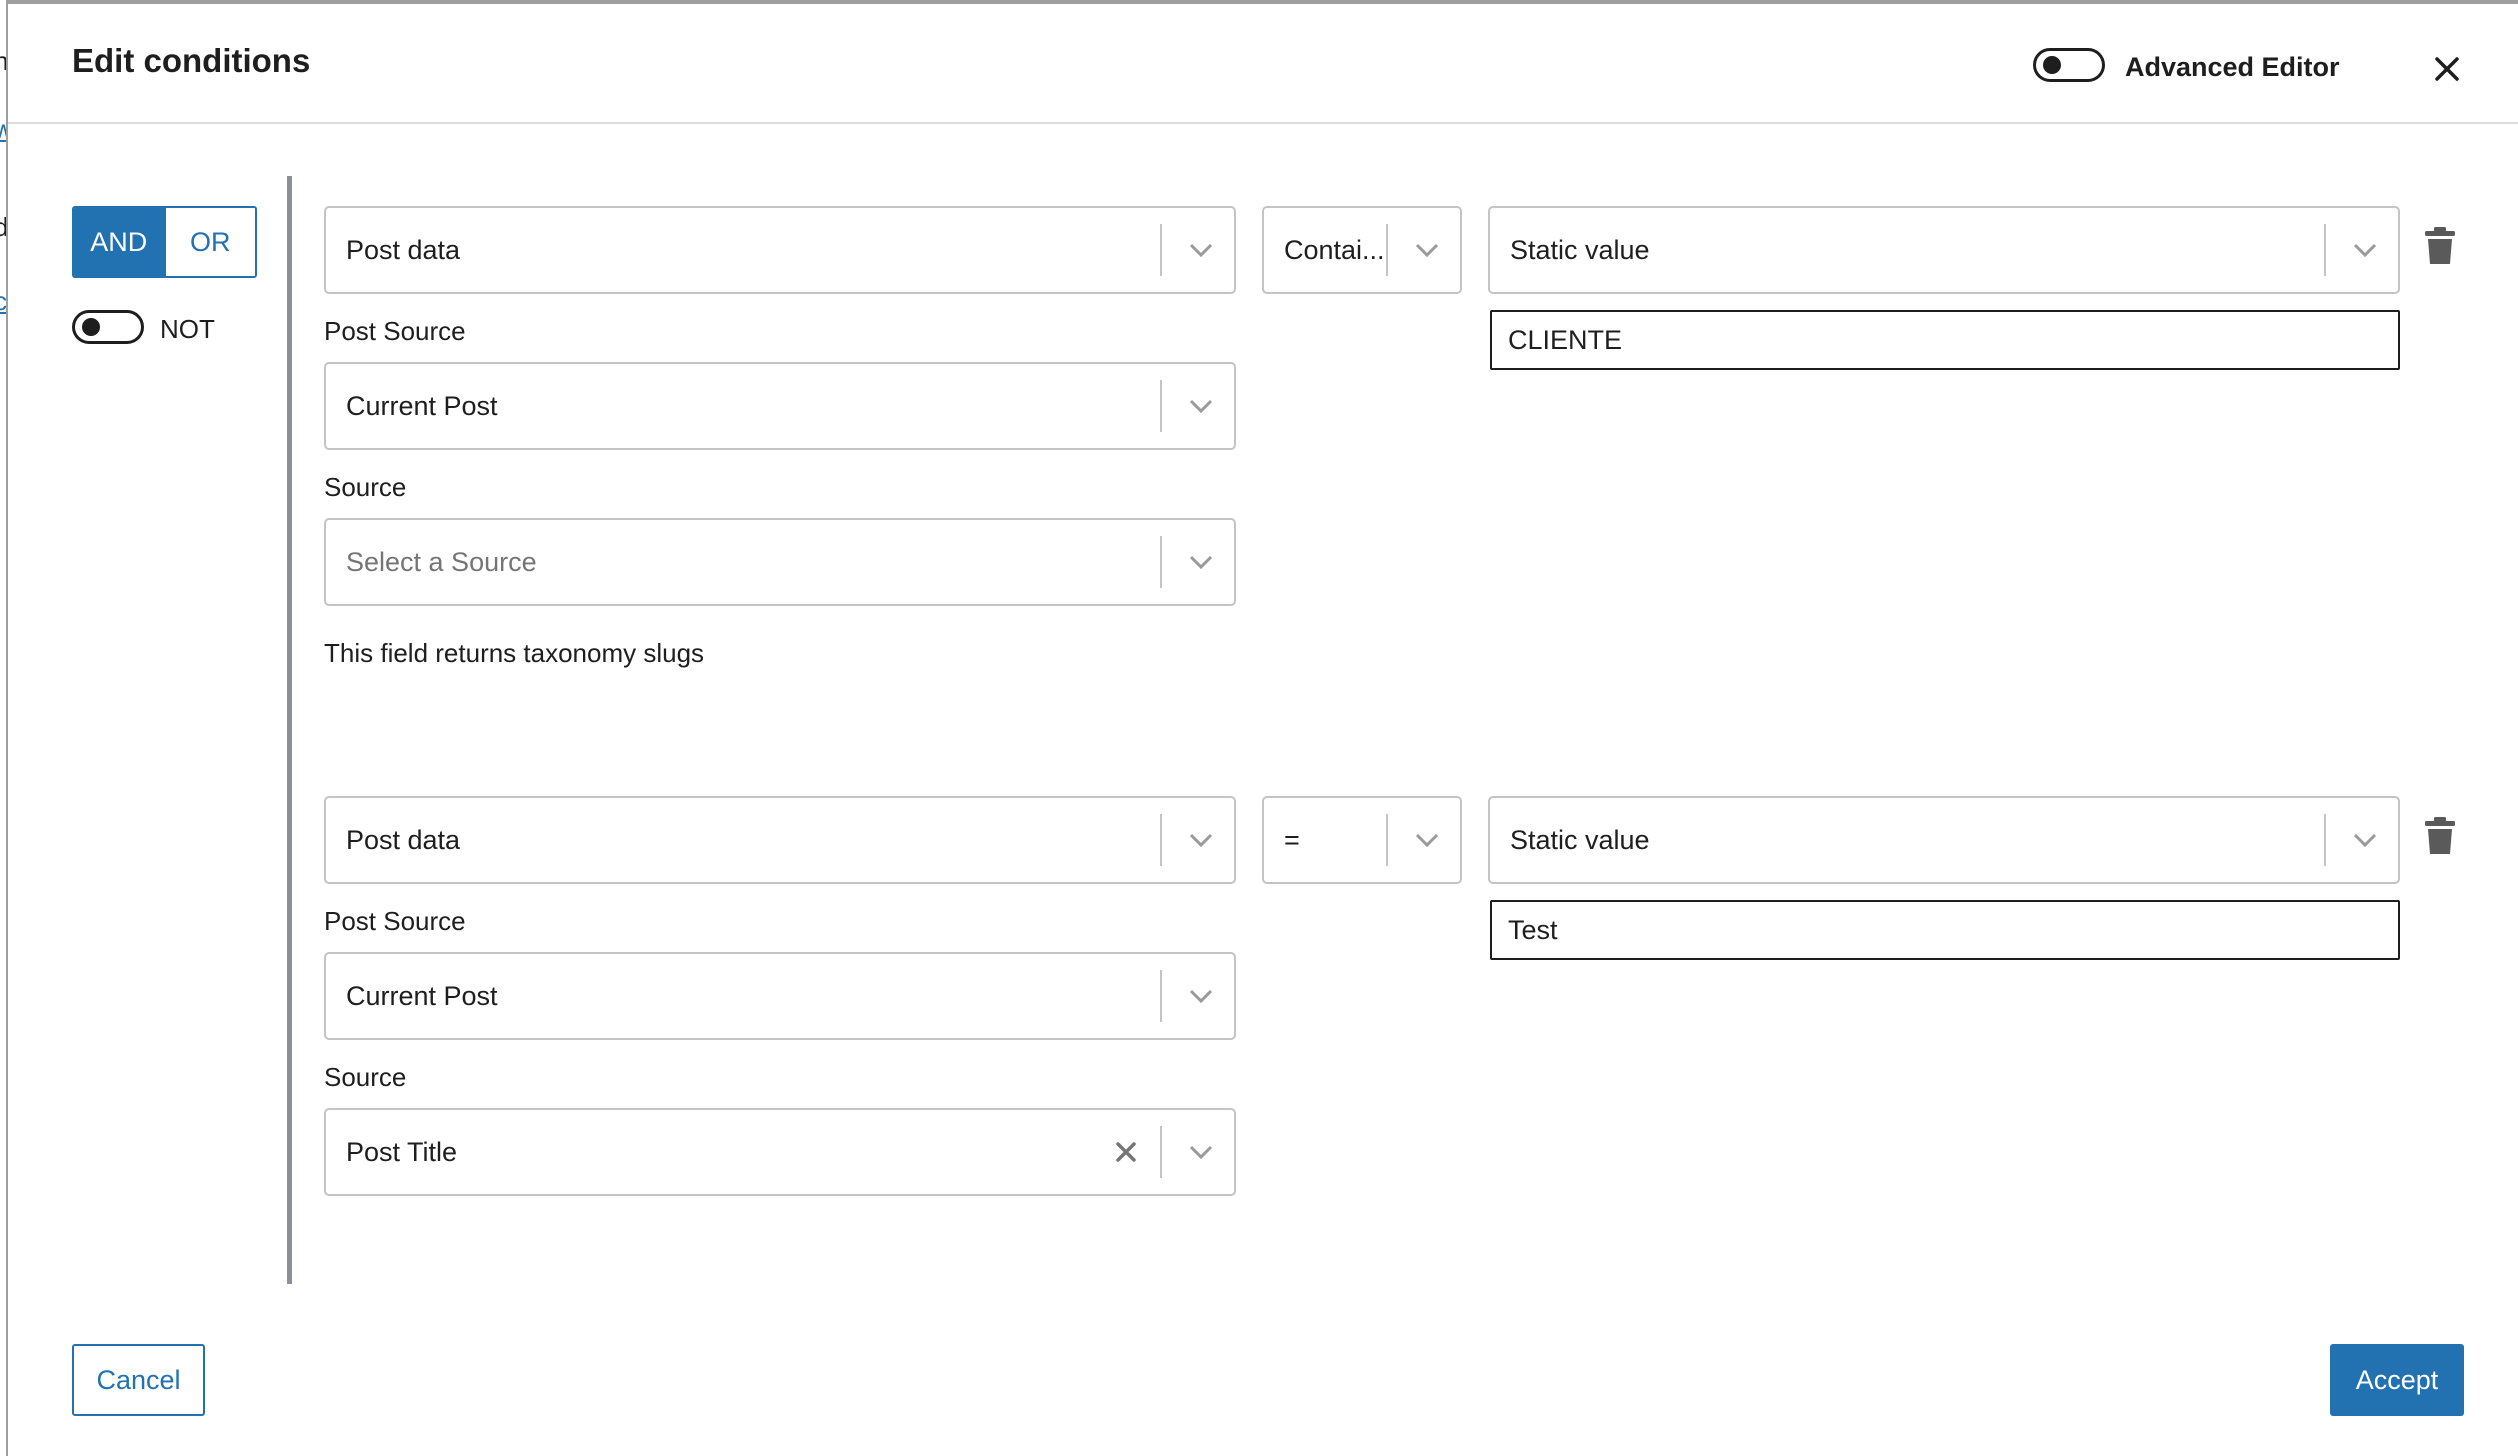  I want to click on condition-1-value-type-select: Static value, so click(1944, 250).